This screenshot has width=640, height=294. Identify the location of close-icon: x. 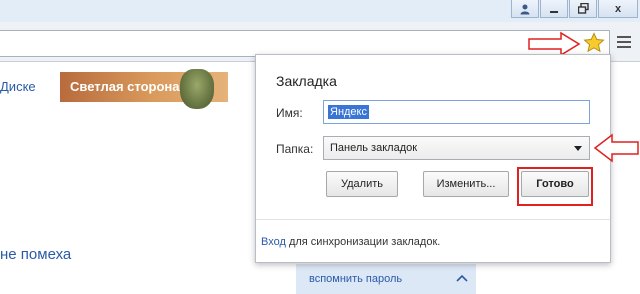
(618, 8).